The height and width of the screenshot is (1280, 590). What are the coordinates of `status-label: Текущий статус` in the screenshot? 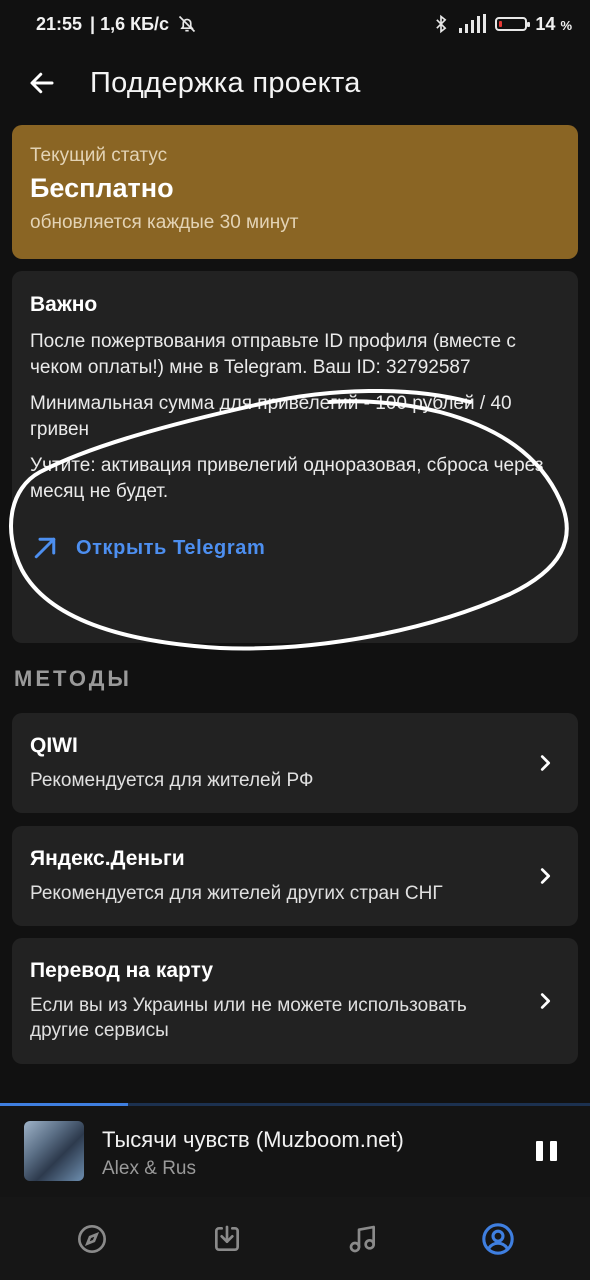 It's located at (99, 155).